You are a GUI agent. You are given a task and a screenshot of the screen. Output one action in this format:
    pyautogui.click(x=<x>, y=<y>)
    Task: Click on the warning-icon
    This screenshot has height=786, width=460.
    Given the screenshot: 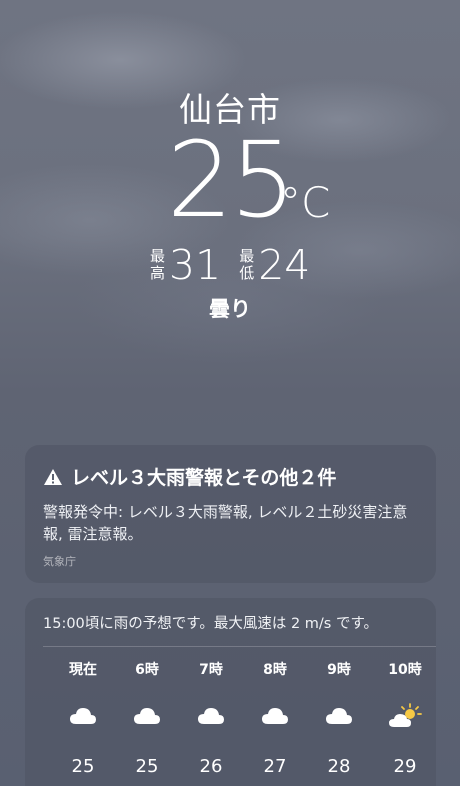 What is the action you would take?
    pyautogui.click(x=53, y=476)
    